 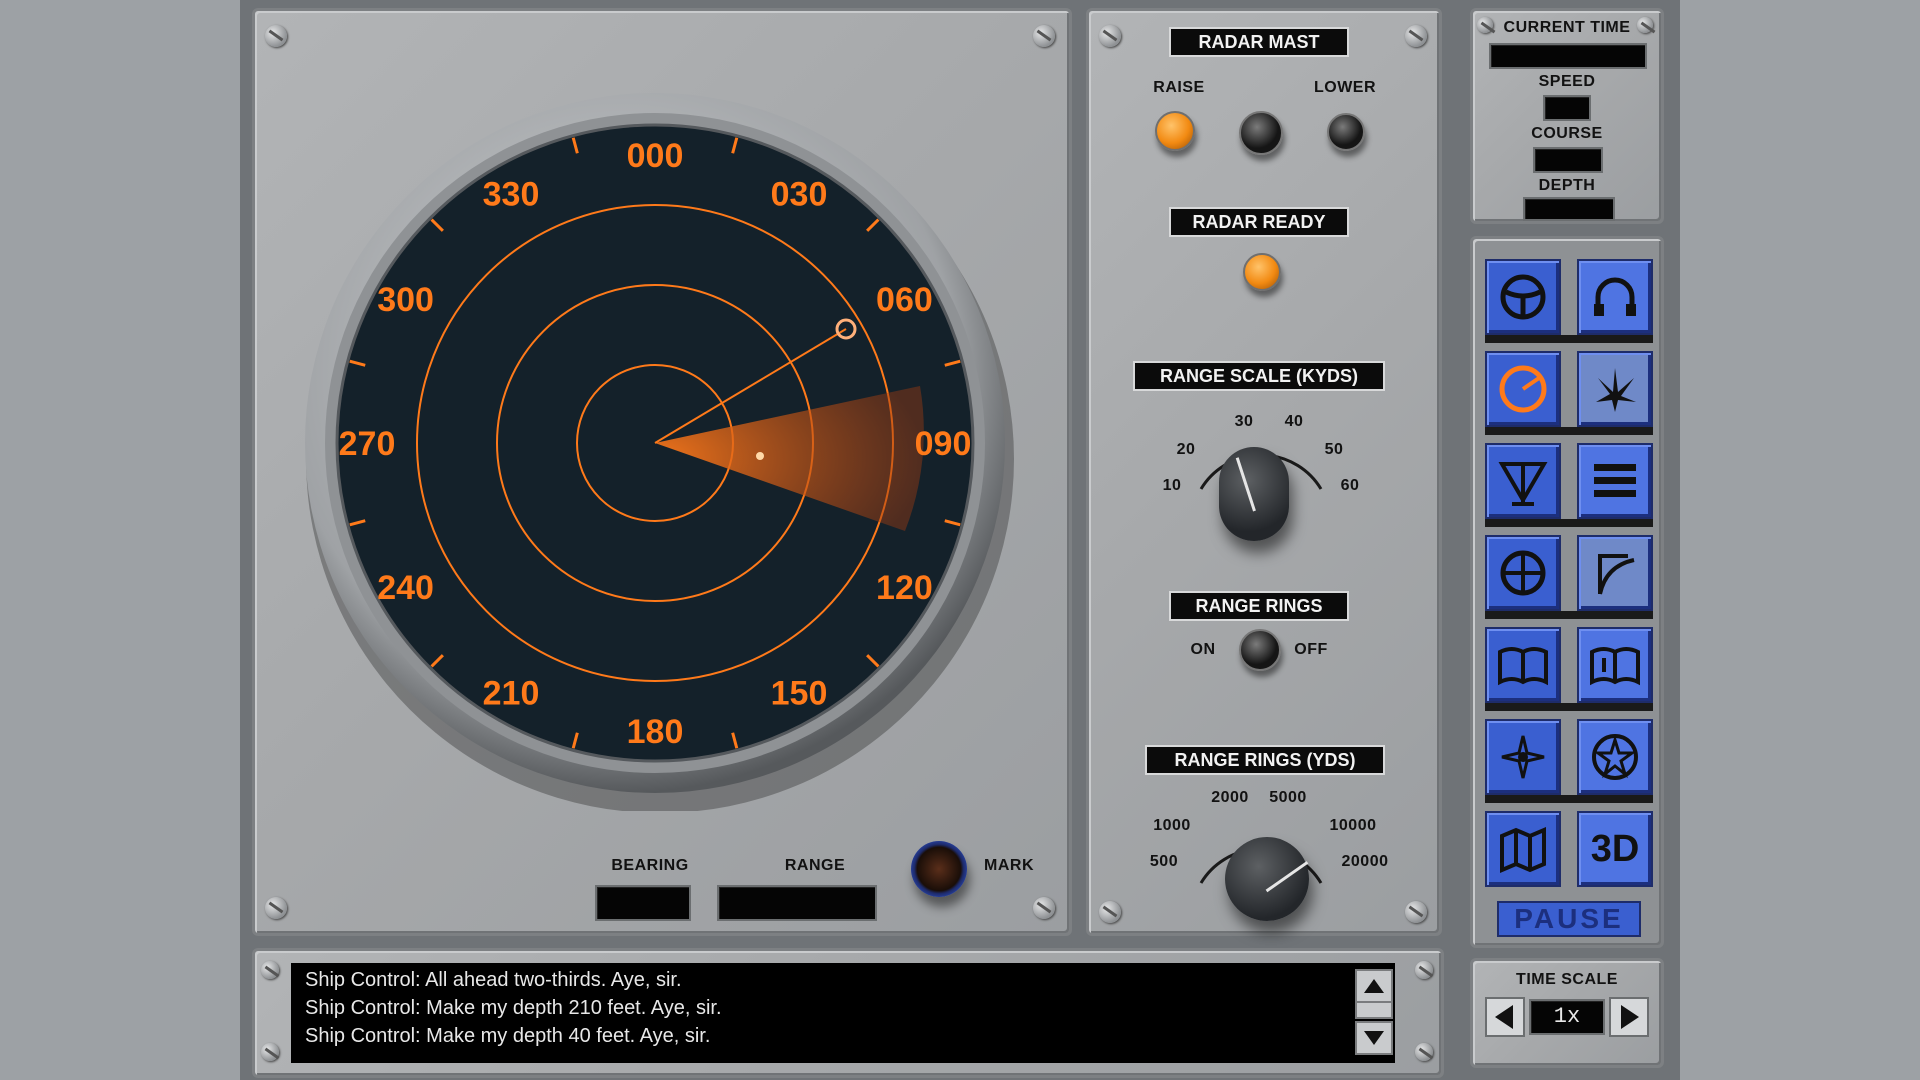 I want to click on time-scale-value: 1x, so click(x=1567, y=1016).